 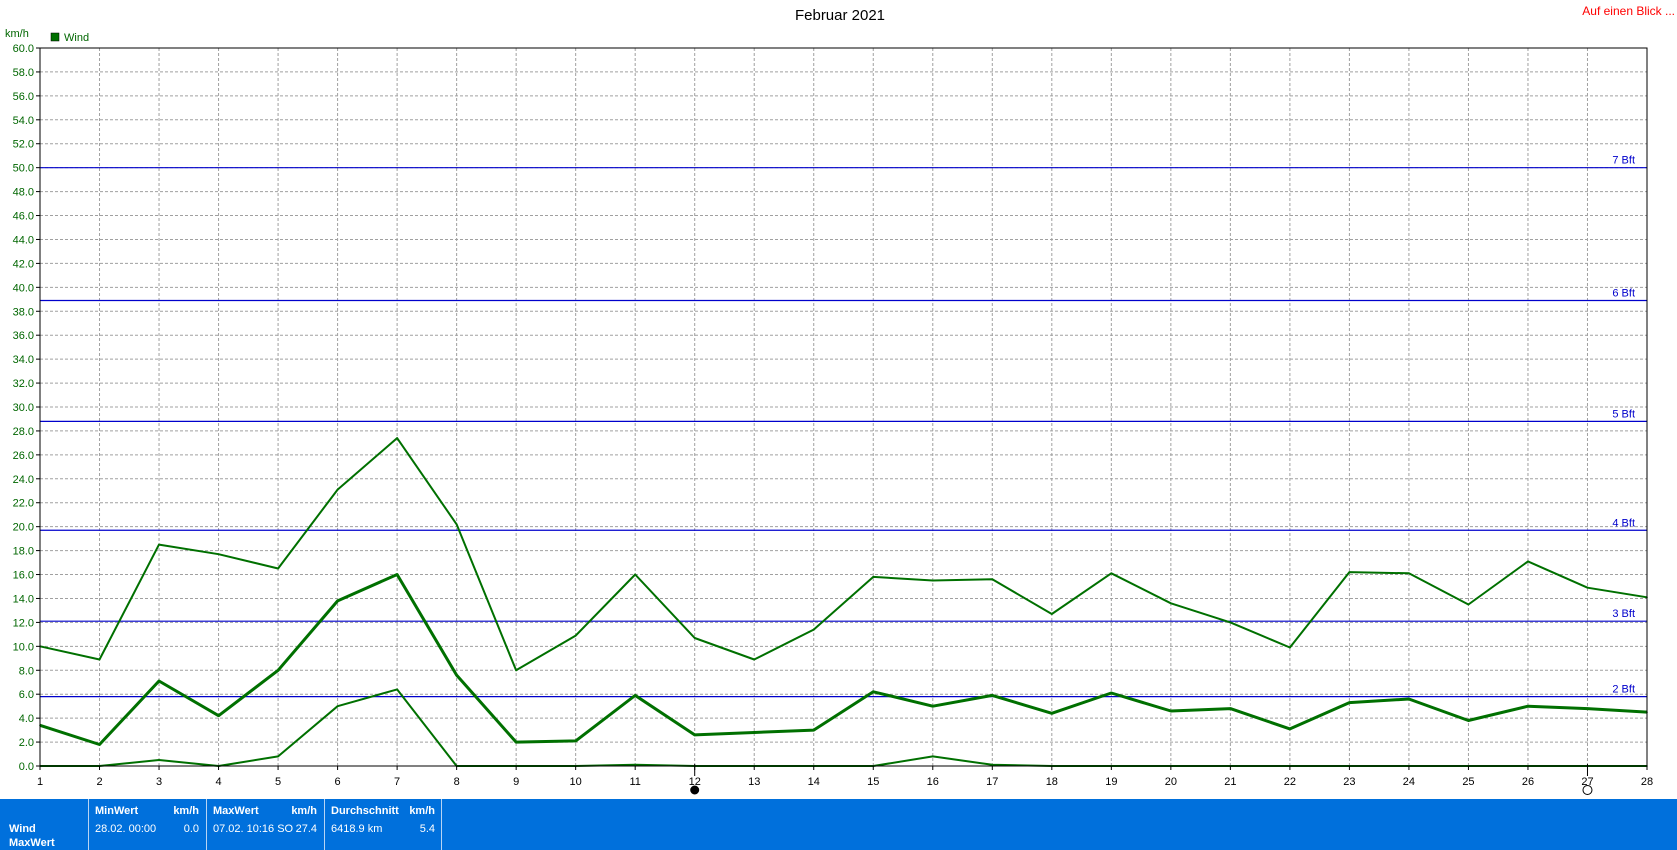 What do you see at coordinates (40, 782) in the screenshot?
I see `x-tick-label: 1` at bounding box center [40, 782].